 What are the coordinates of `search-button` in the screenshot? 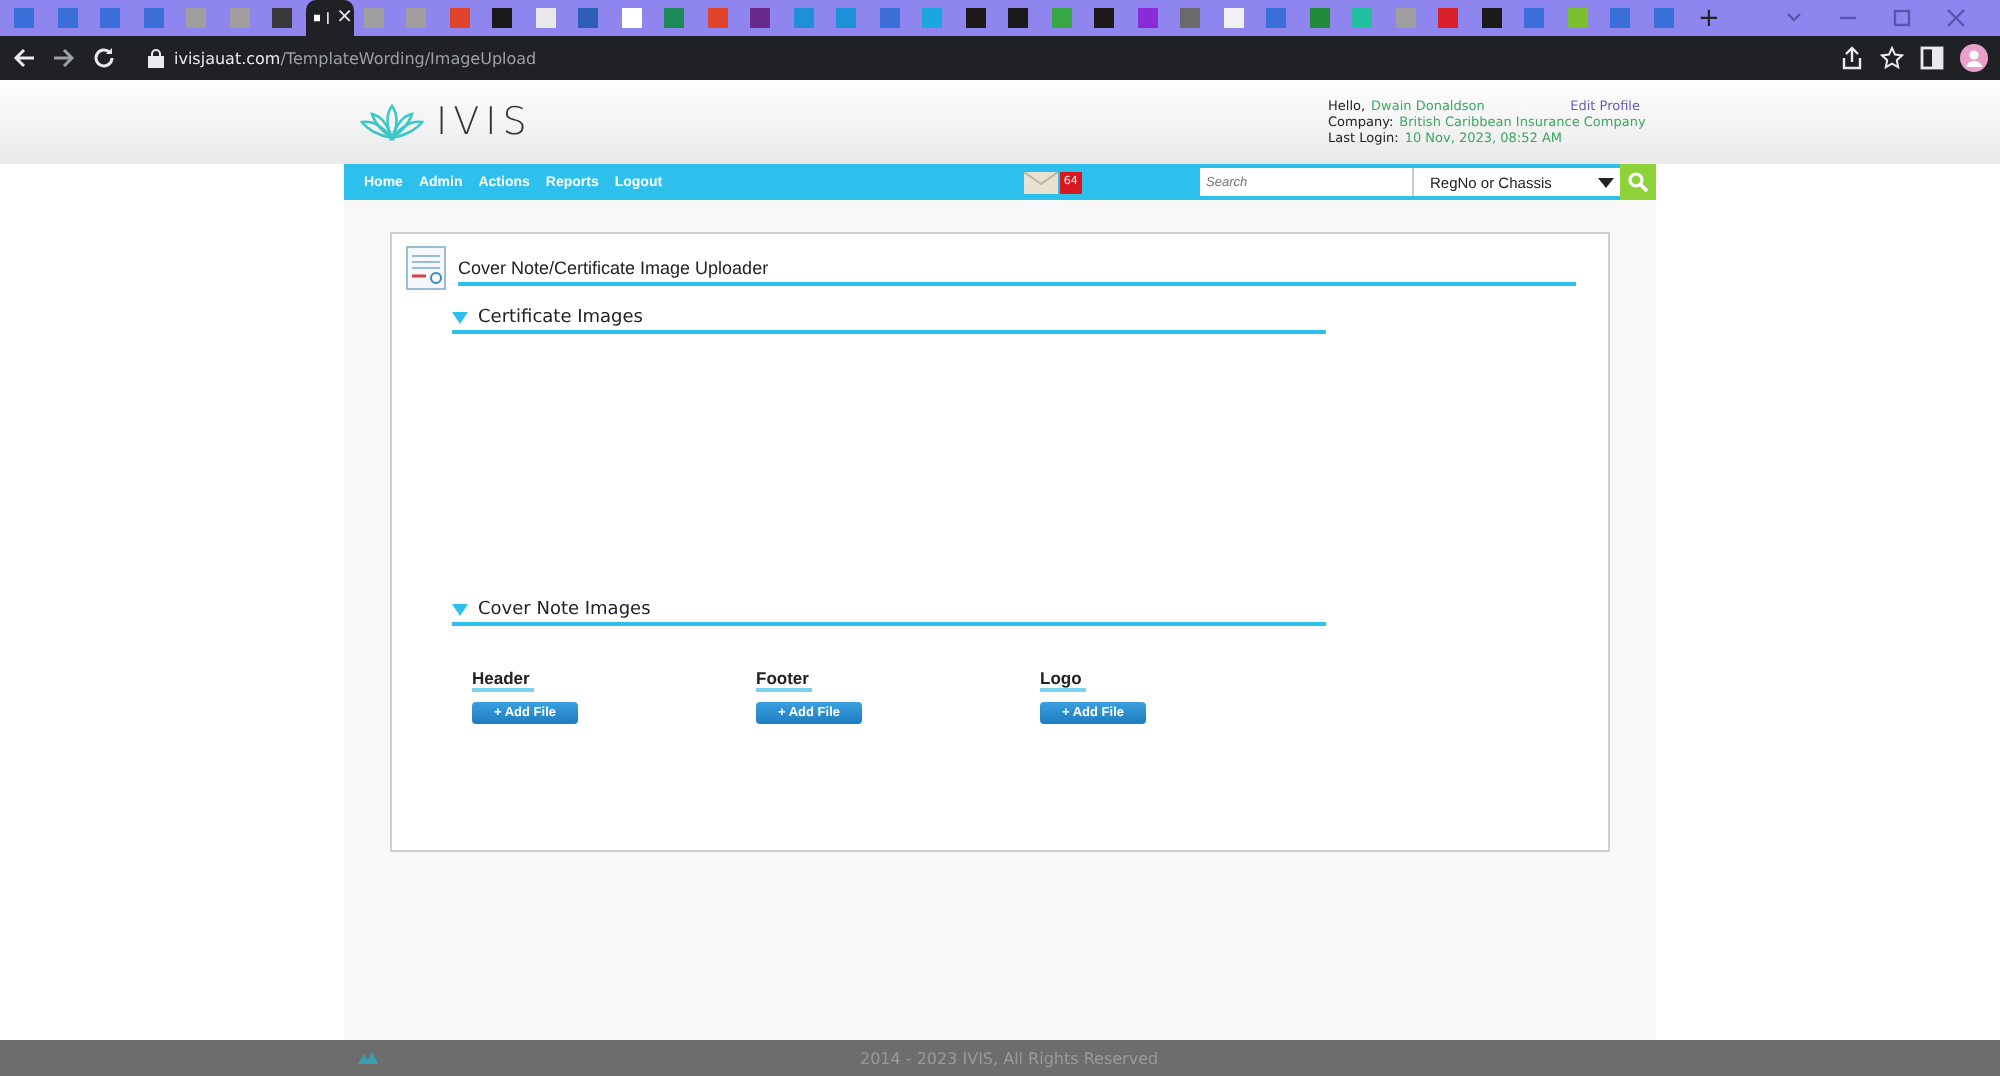 It's located at (1638, 182).